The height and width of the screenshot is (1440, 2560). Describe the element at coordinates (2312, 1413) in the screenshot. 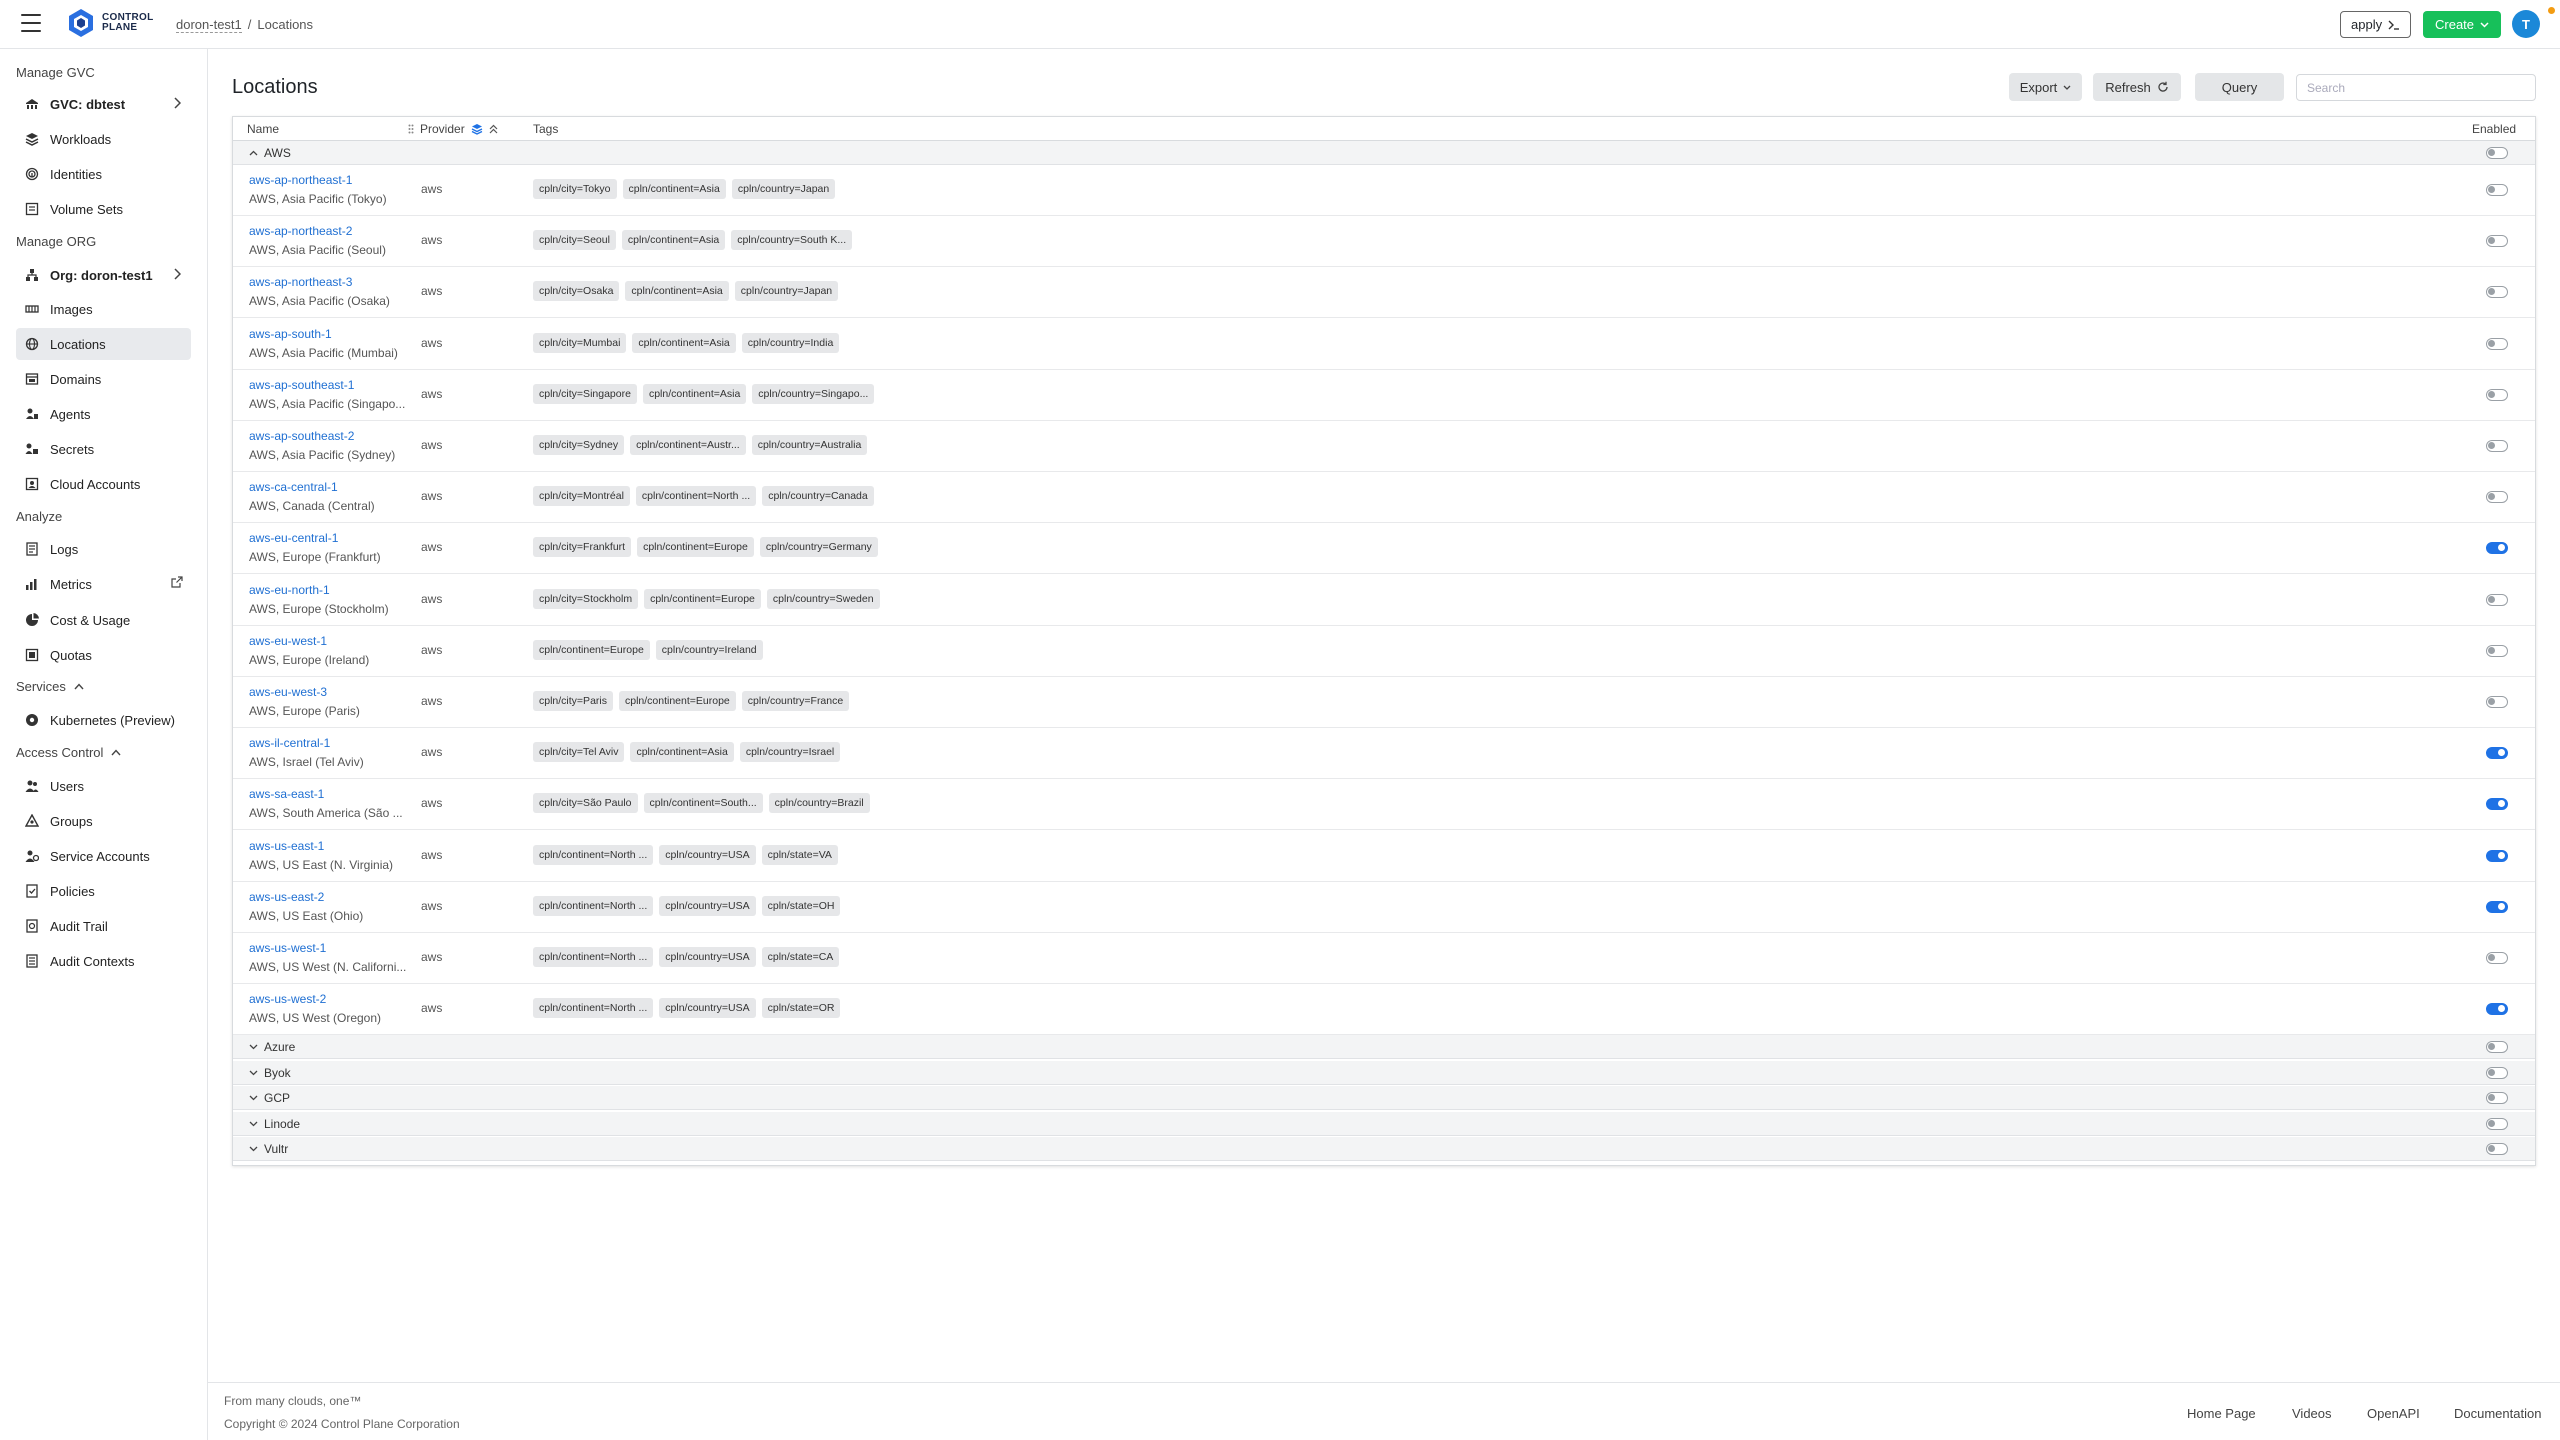

I see `footer-link-videos: Videos` at that location.